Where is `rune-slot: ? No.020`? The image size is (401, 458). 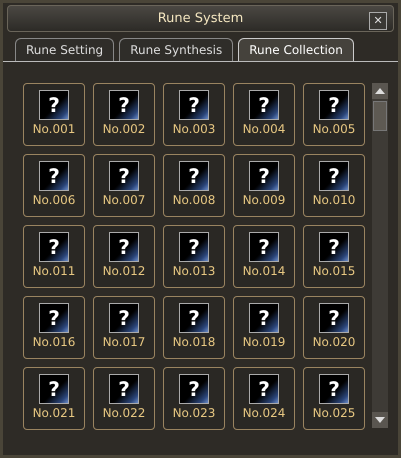 rune-slot: ? No.020 is located at coordinates (334, 327).